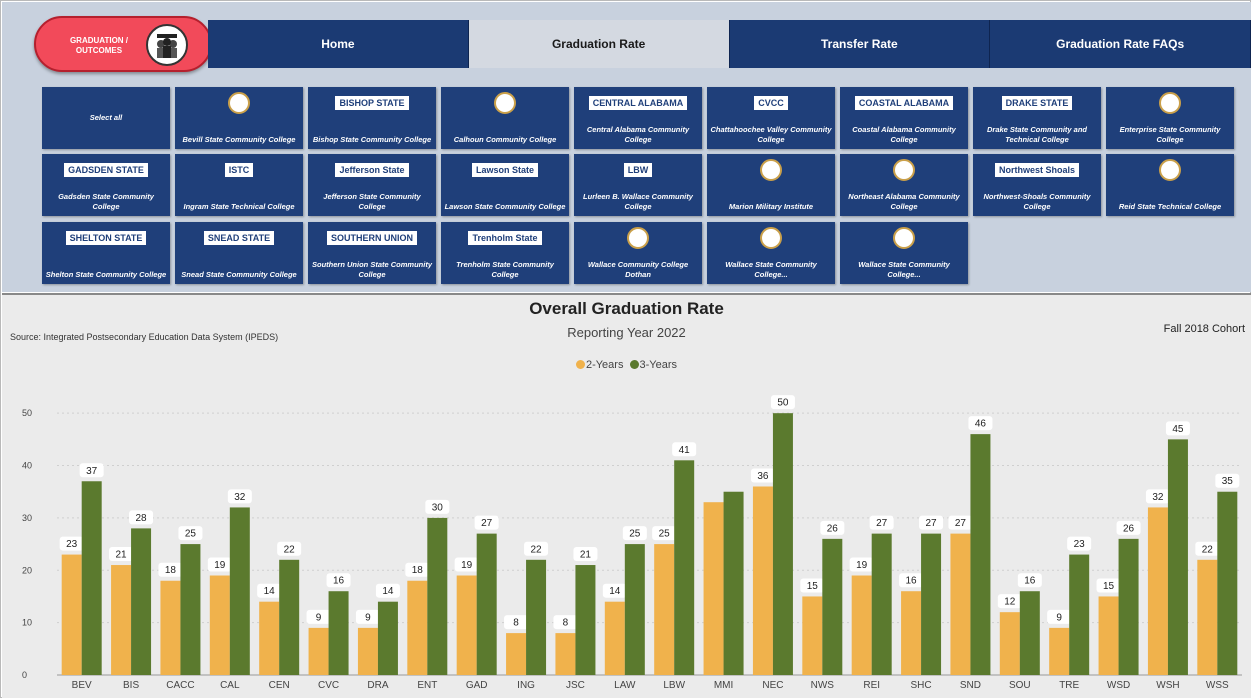 Image resolution: width=1251 pixels, height=700 pixels. Describe the element at coordinates (981, 424) in the screenshot. I see `data-label: 46` at that location.